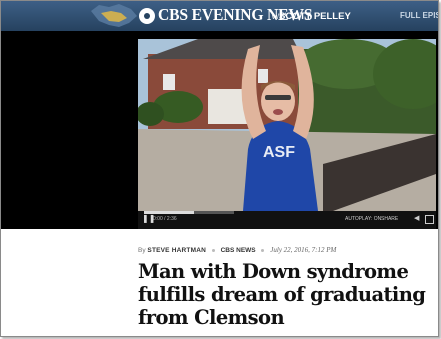 The height and width of the screenshot is (339, 441). What do you see at coordinates (419, 15) in the screenshot?
I see `full-episodes-link: FULL EPISO` at bounding box center [419, 15].